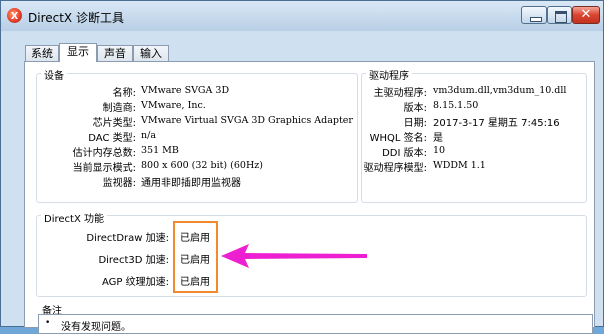 The height and width of the screenshot is (334, 604). I want to click on driver-whql-label: WHQL 签名:, so click(398, 138).